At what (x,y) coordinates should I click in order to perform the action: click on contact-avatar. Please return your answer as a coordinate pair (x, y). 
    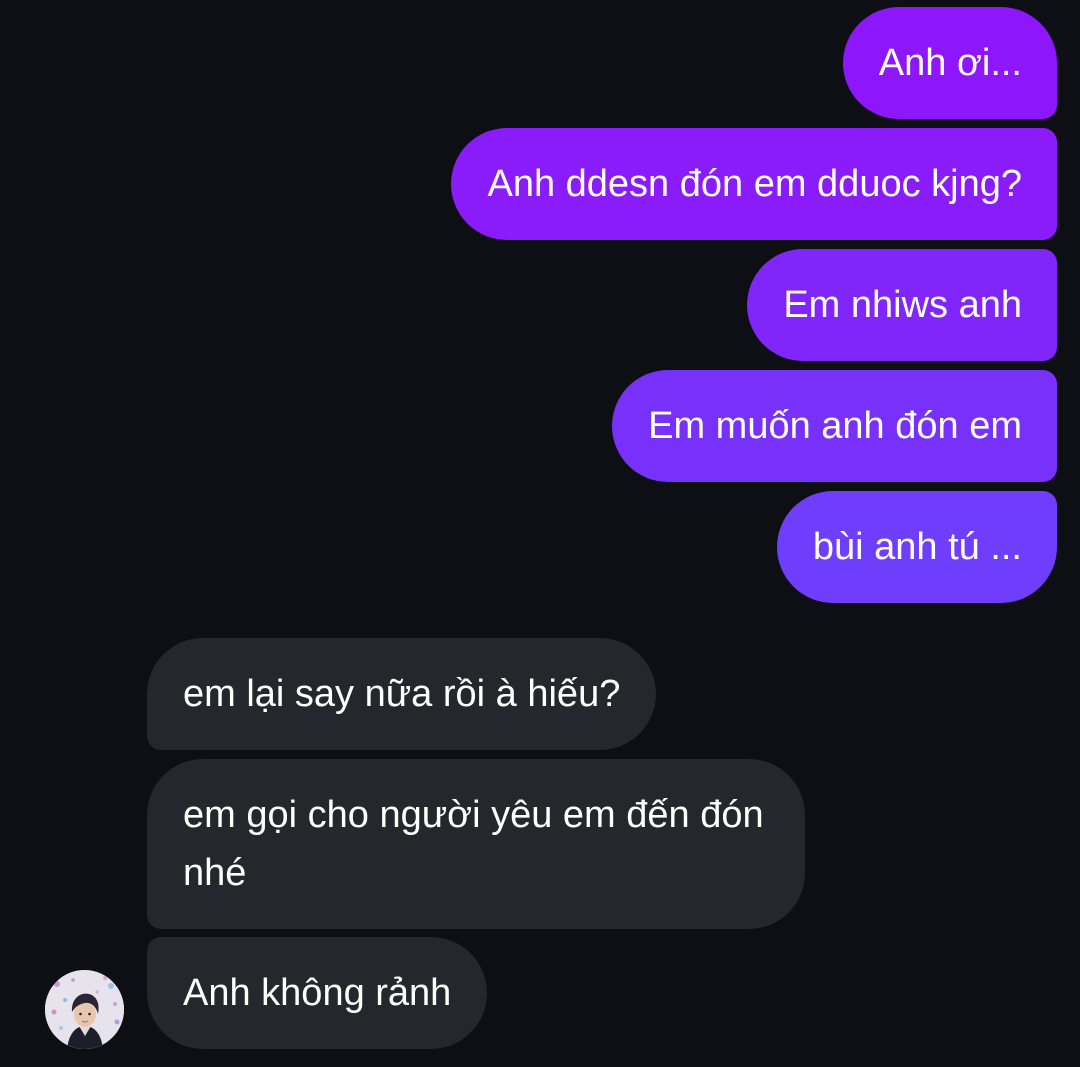
    Looking at the image, I should click on (84, 1009).